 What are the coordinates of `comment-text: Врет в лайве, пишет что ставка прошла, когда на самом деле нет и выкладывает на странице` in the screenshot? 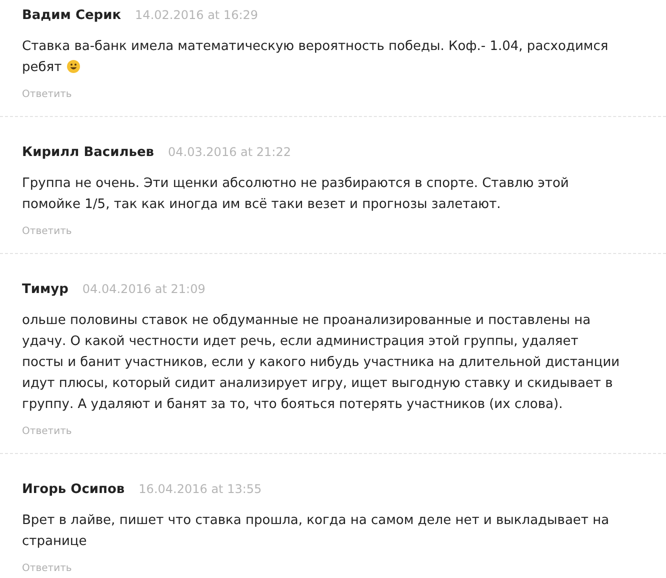 It's located at (316, 531).